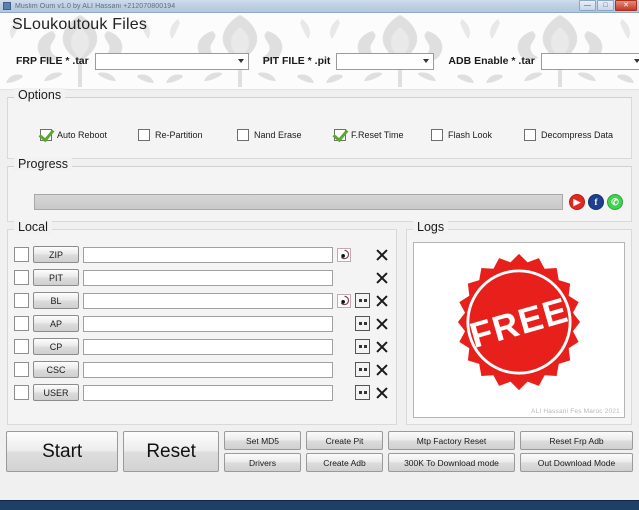 Image resolution: width=639 pixels, height=510 pixels. I want to click on whatsapp-glyph: ✆, so click(615, 201).